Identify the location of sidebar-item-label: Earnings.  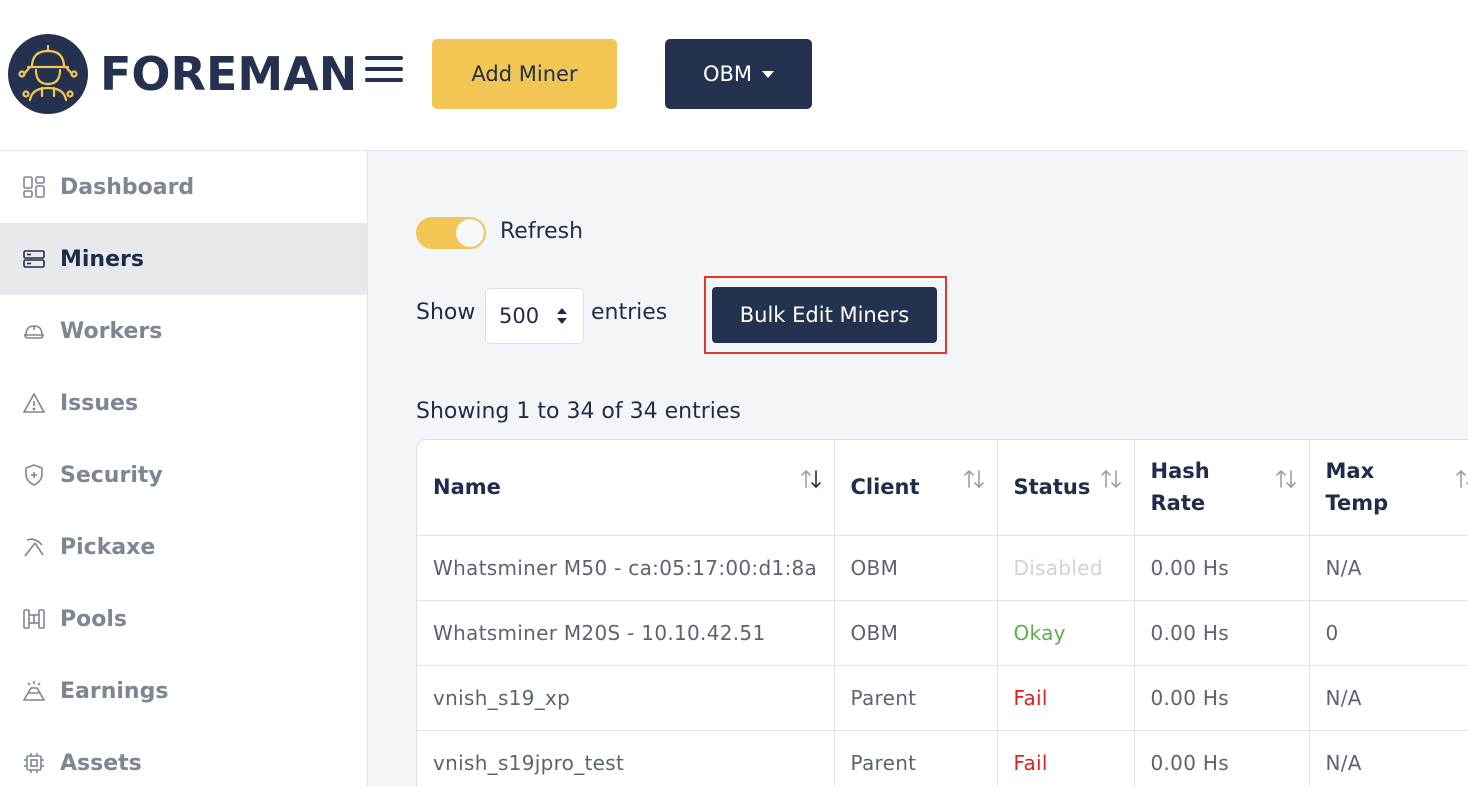
(114, 691).